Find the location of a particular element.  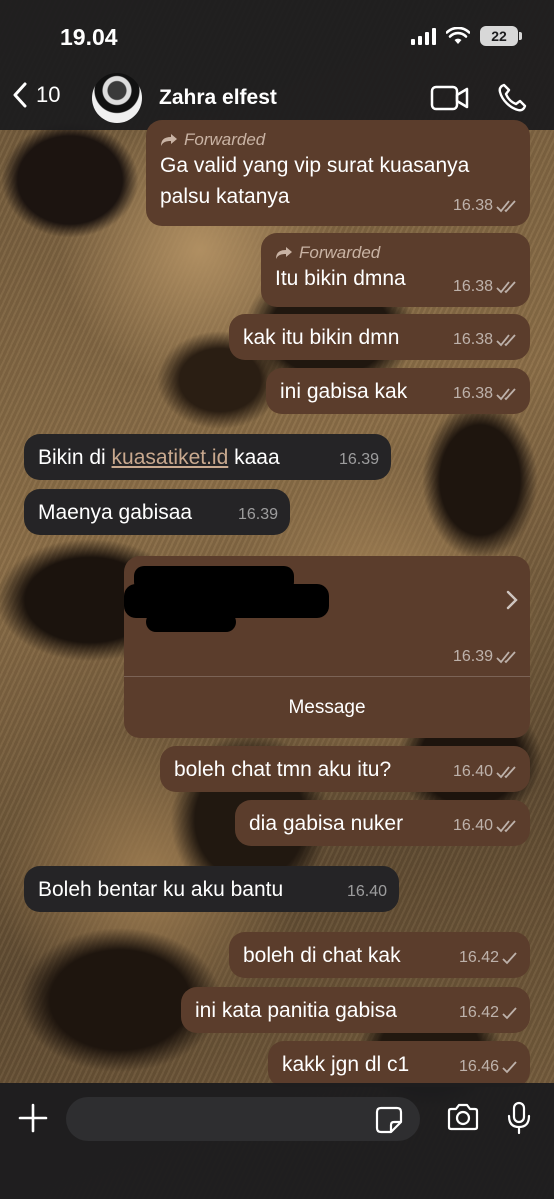

status-bar: 19.04 22 is located at coordinates (277, 35).